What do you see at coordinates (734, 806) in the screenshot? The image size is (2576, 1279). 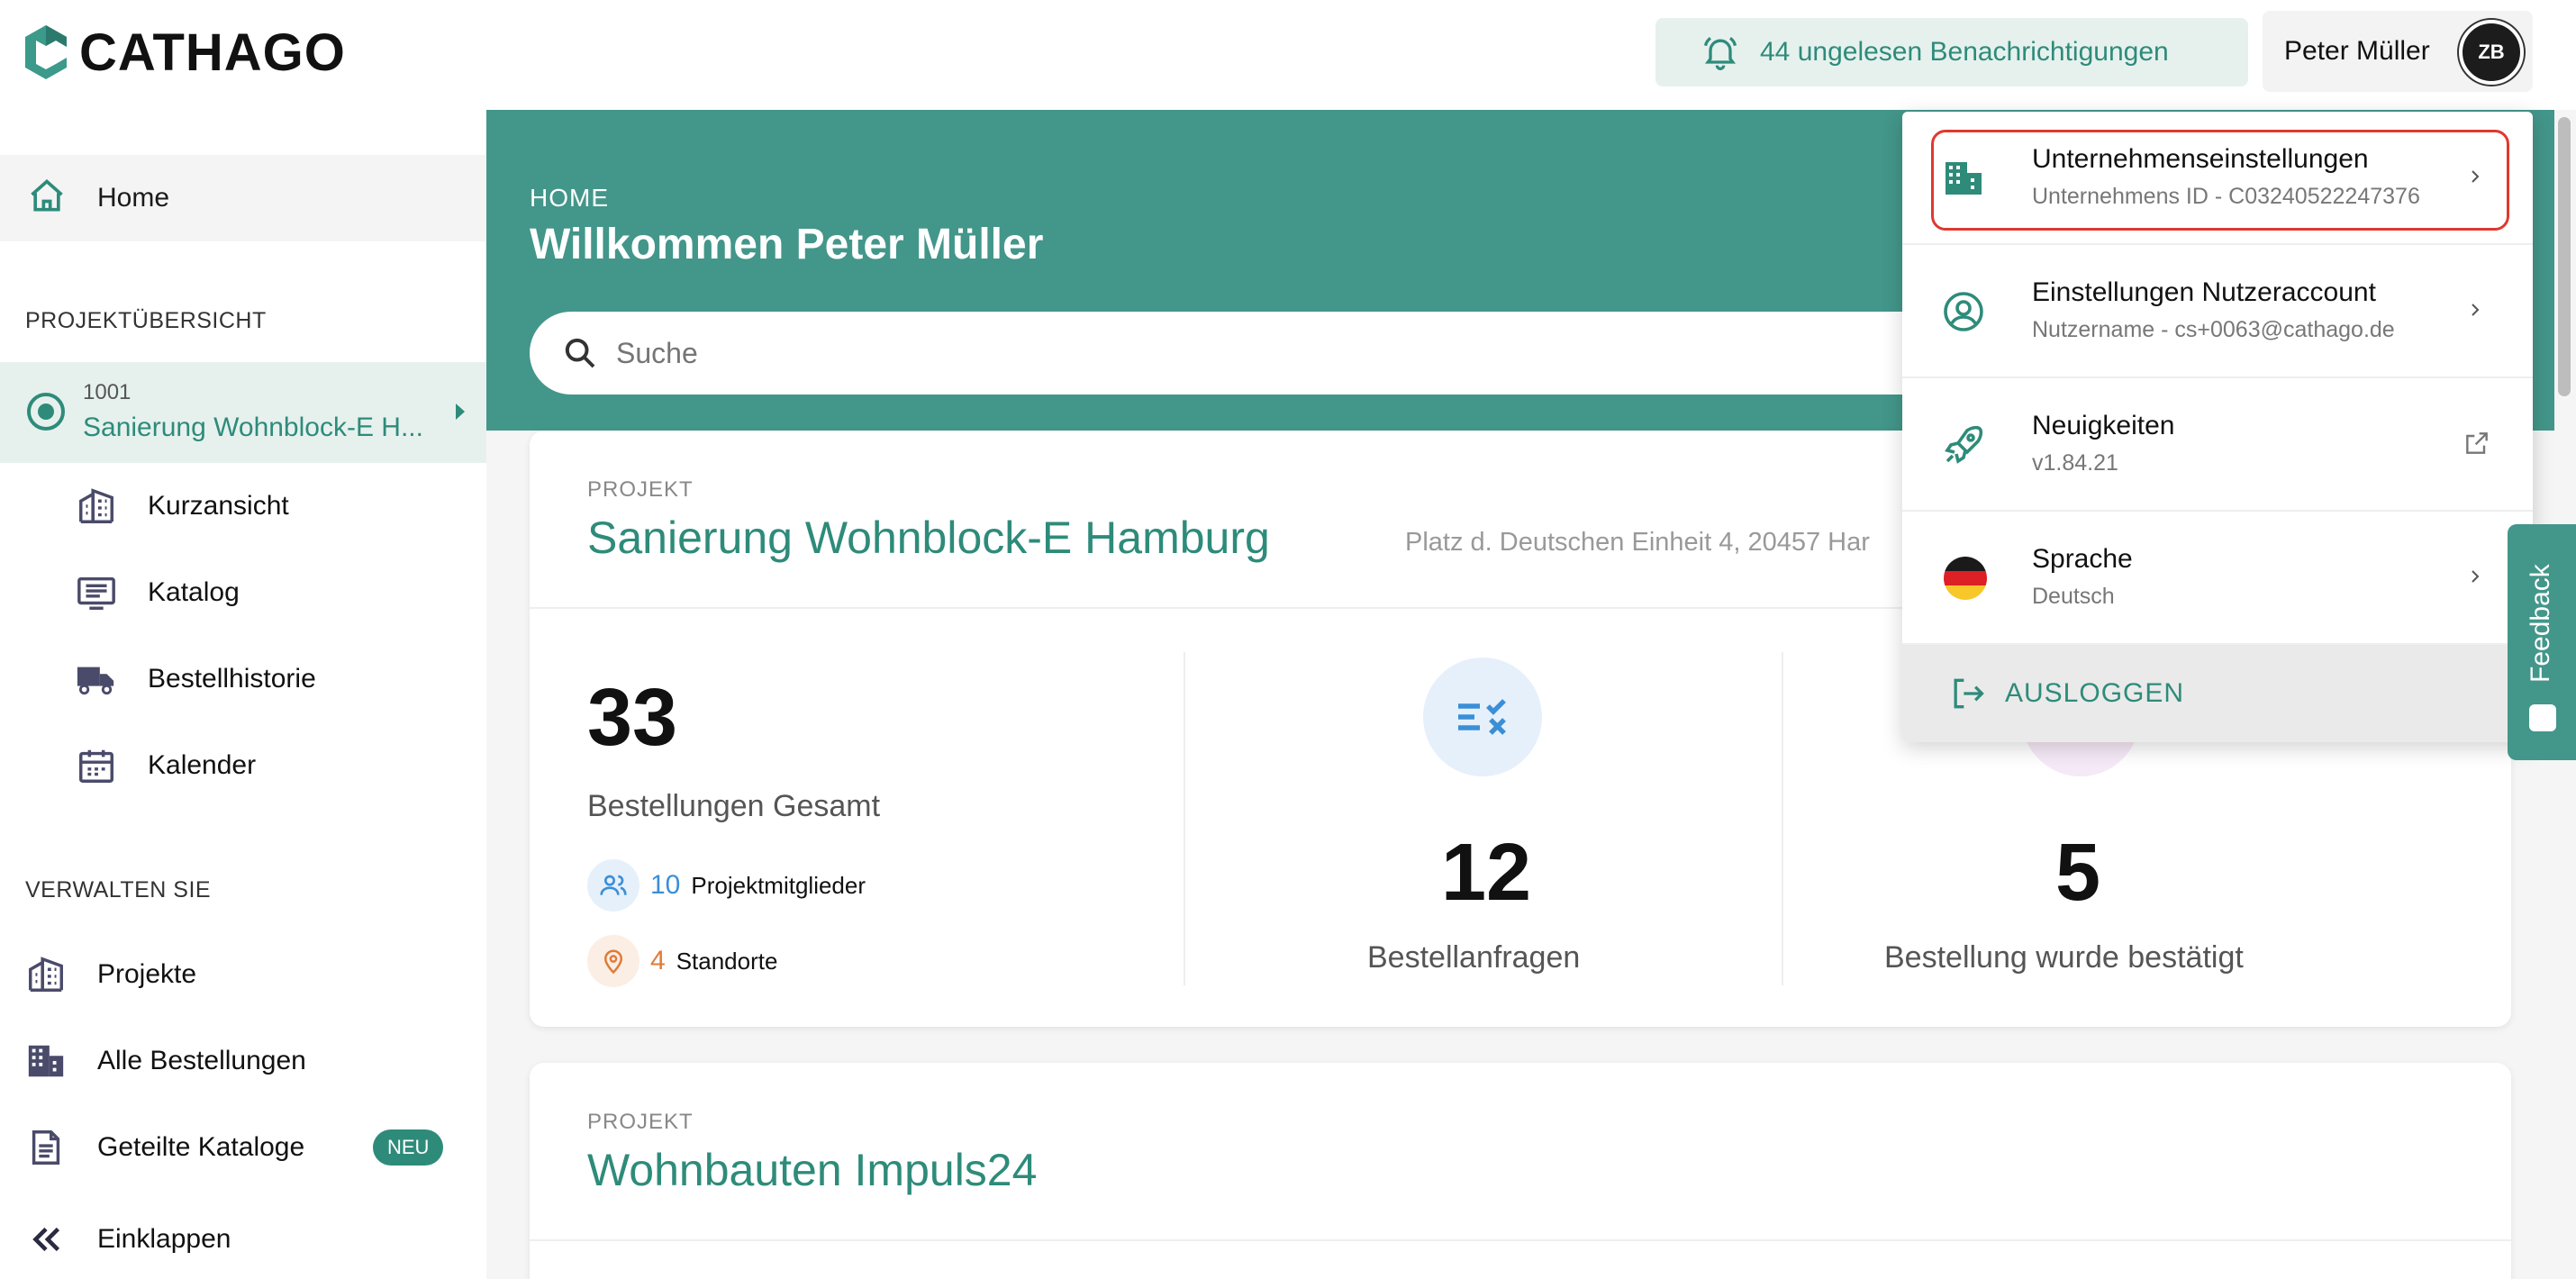 I see `total-orders-label: Bestellungen Gesamt` at bounding box center [734, 806].